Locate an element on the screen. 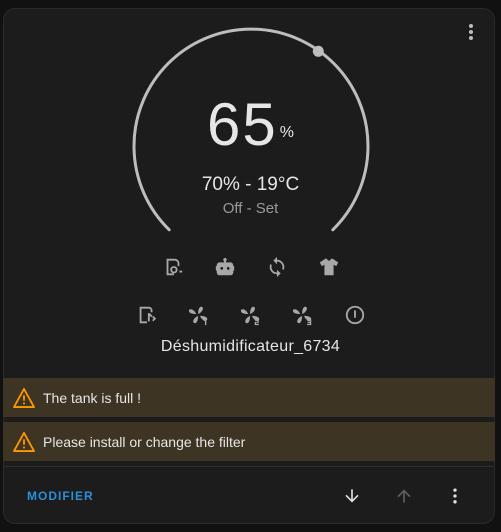 The height and width of the screenshot is (532, 501). dry-icon is located at coordinates (174, 267).